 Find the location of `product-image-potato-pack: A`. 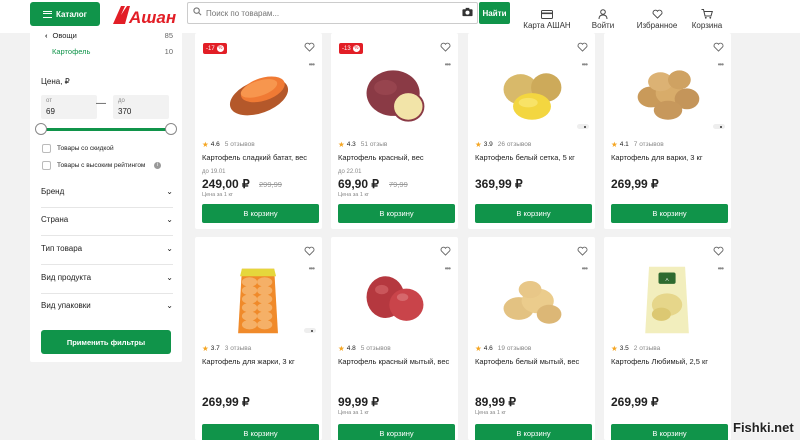

product-image-potato-pack: A is located at coordinates (668, 300).